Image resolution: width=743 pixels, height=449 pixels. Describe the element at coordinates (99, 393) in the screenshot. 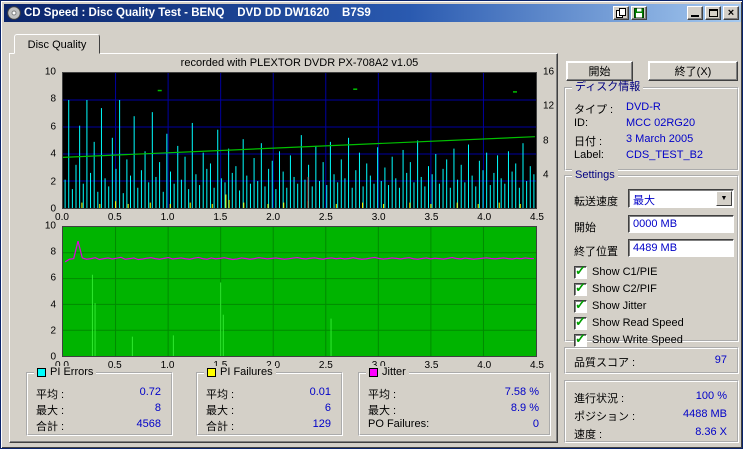

I see `stat-row: 平均 : 0.72` at that location.